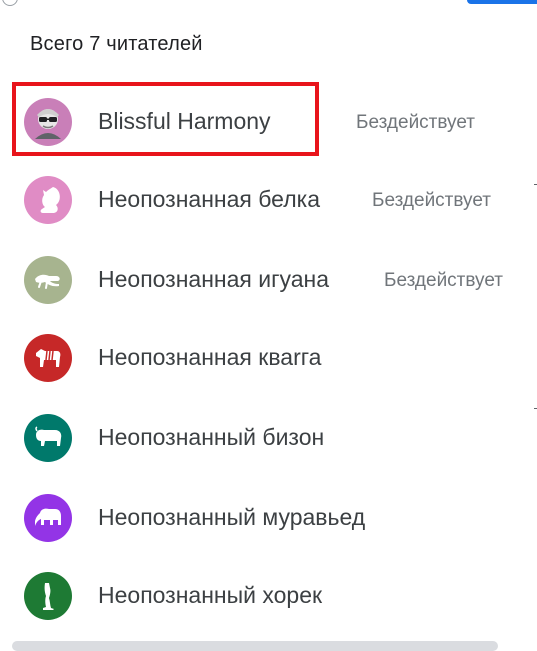  Describe the element at coordinates (210, 595) in the screenshot. I see `reader-name: Неопознанный хорек` at that location.